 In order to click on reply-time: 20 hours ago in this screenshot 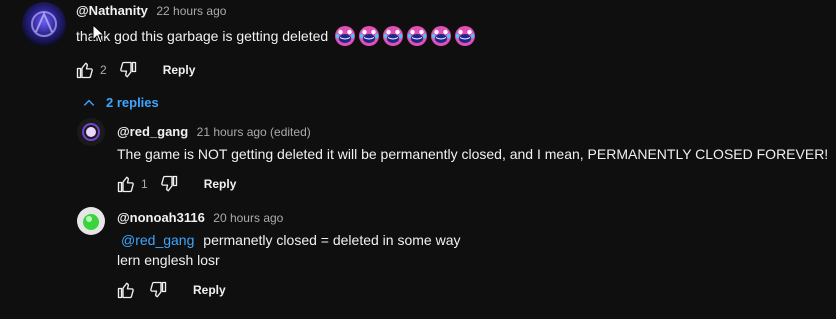, I will do `click(248, 218)`.